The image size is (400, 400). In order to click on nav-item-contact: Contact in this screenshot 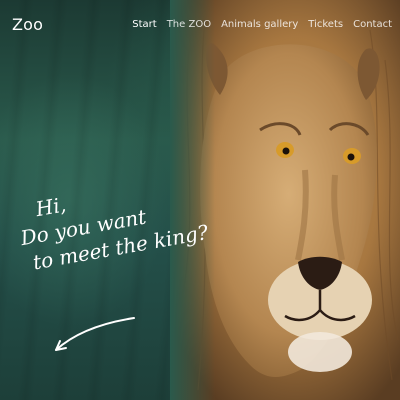, I will do `click(372, 24)`.